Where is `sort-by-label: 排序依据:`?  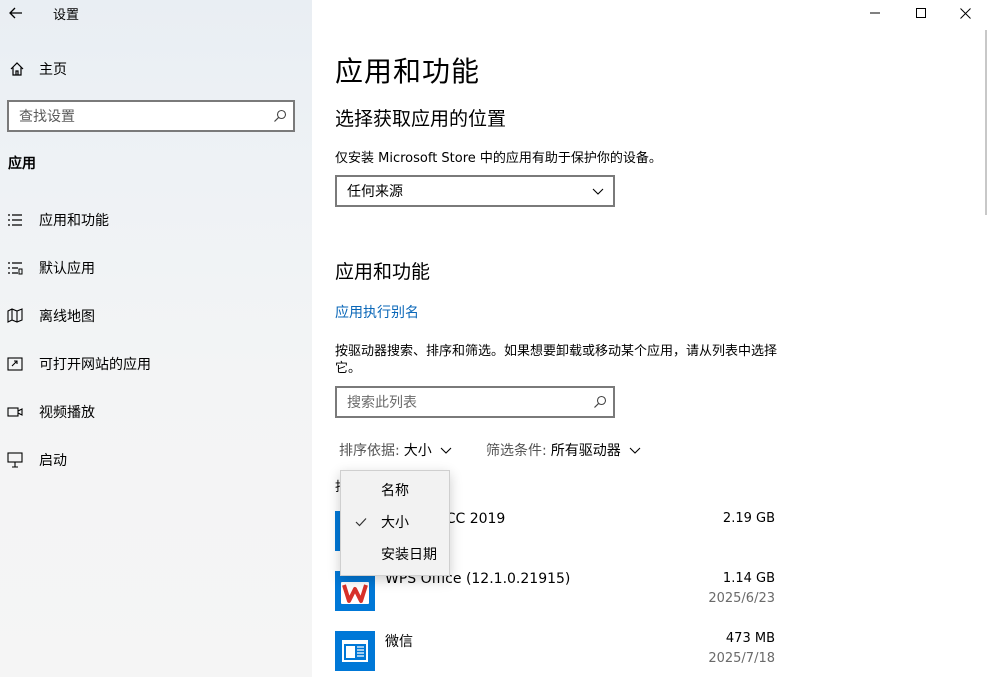 sort-by-label: 排序依据: is located at coordinates (369, 451).